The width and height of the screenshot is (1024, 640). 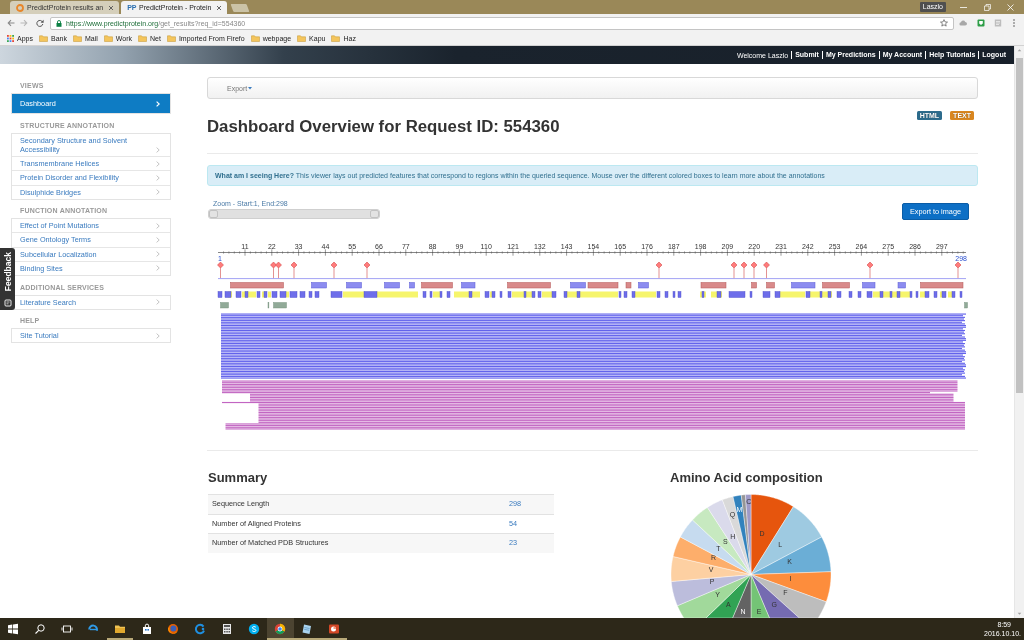 What do you see at coordinates (10, 38) in the screenshot?
I see `apps-grid-icon` at bounding box center [10, 38].